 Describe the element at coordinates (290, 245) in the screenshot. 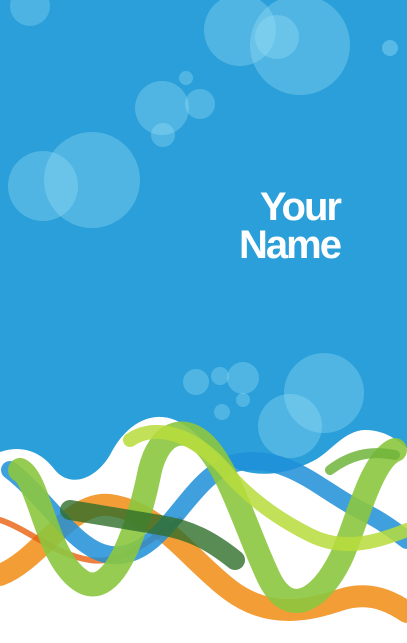

I see `name-line-2: Name` at that location.